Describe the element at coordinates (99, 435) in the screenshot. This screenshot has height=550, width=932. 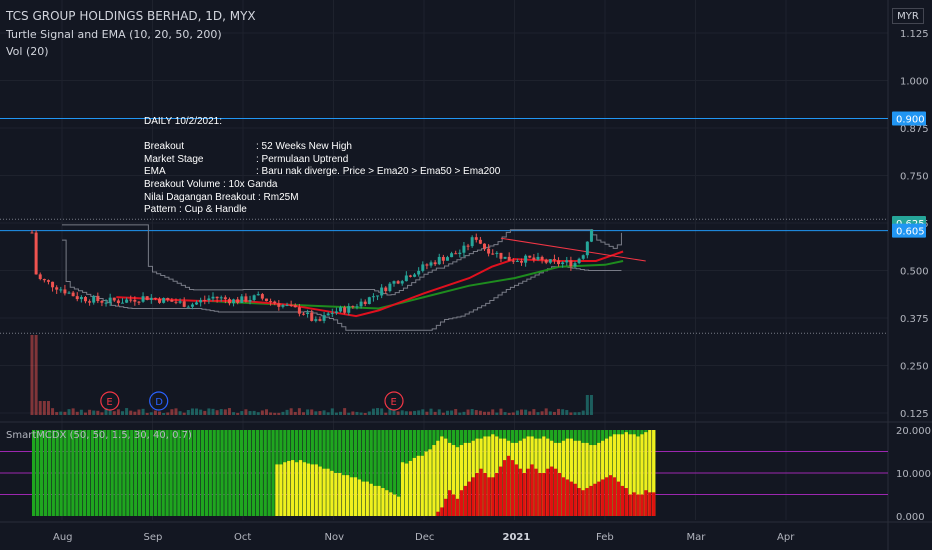
I see `smartmcdx-legend: SmartMCDX (50, 50, 1.5, 30, 40, 0.7)` at that location.